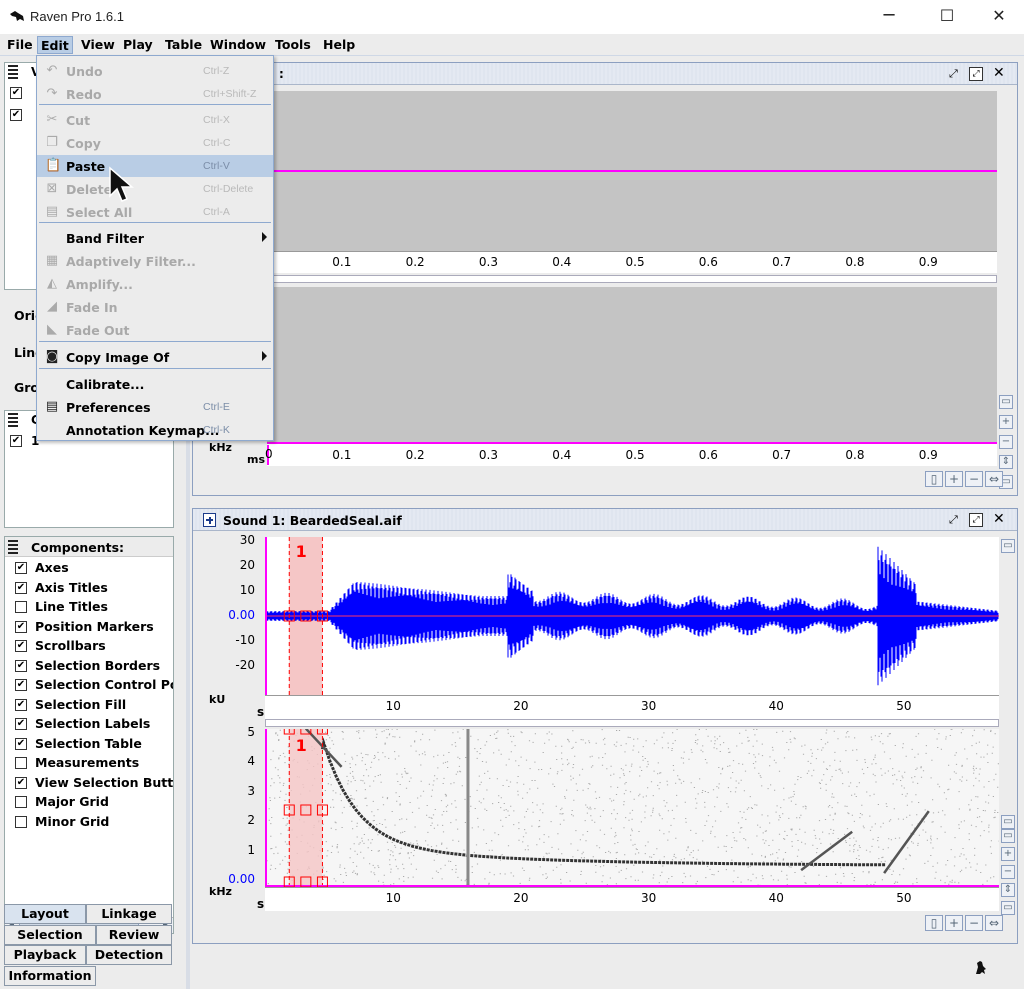  What do you see at coordinates (264, 356) in the screenshot?
I see `submenu-arrow-icon` at bounding box center [264, 356].